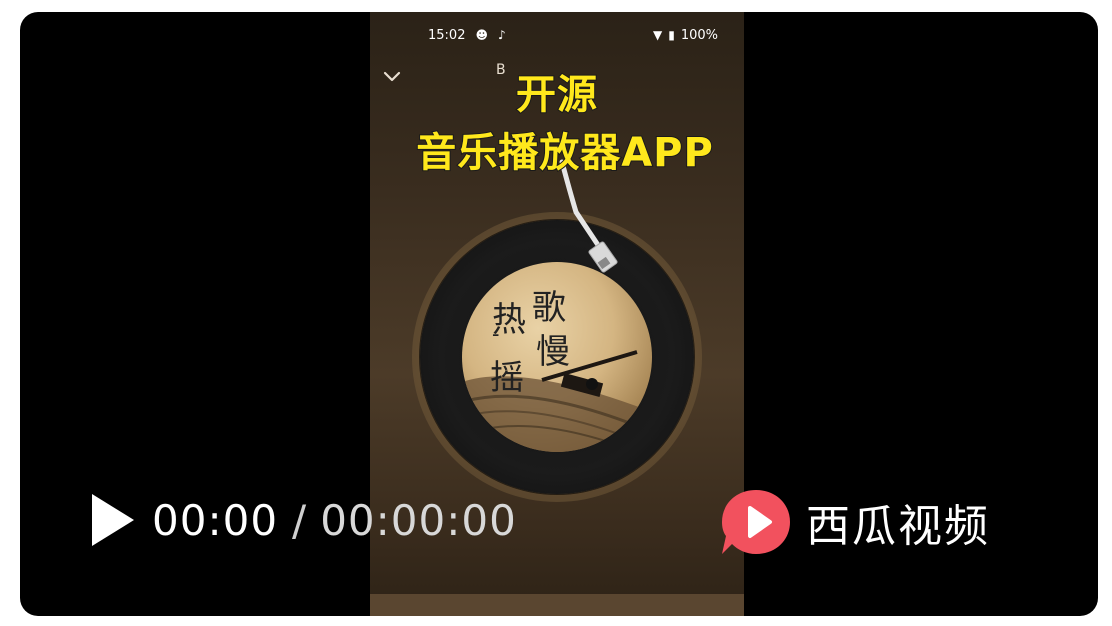 The image size is (1112, 626). What do you see at coordinates (564, 153) in the screenshot?
I see `overlay-title-line2: 音乐播放器APP` at bounding box center [564, 153].